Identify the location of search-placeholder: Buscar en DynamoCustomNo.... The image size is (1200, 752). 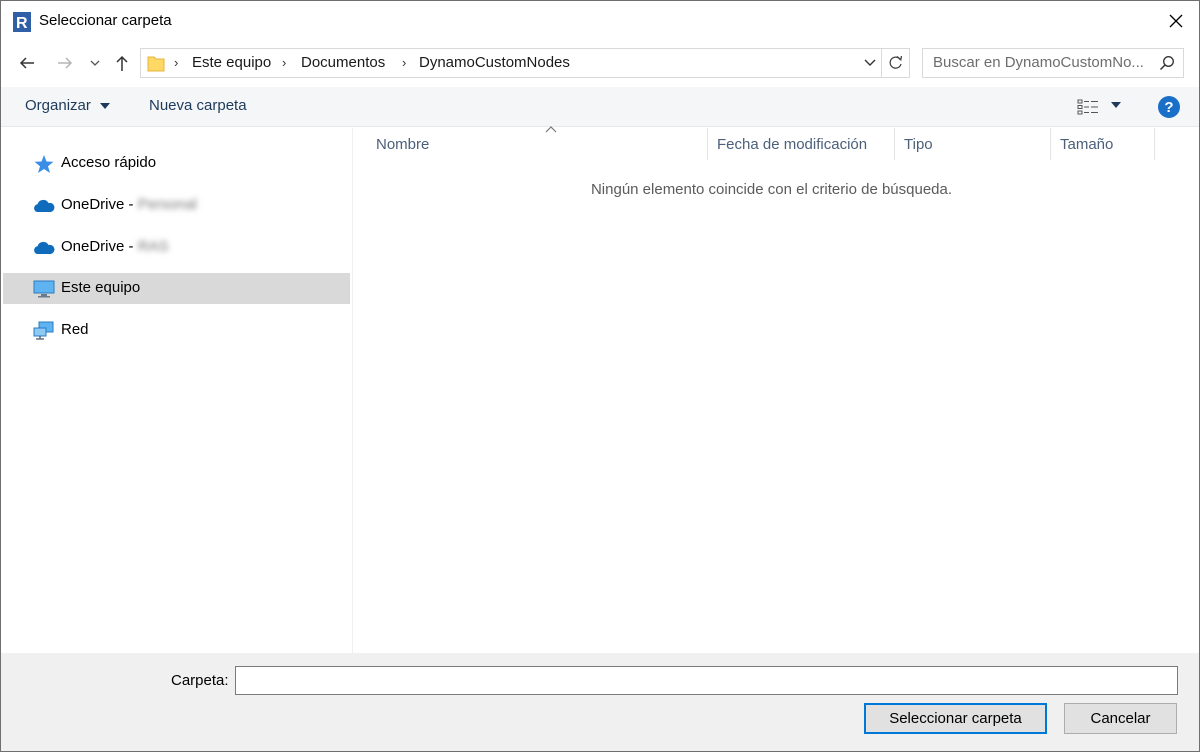
(1038, 62).